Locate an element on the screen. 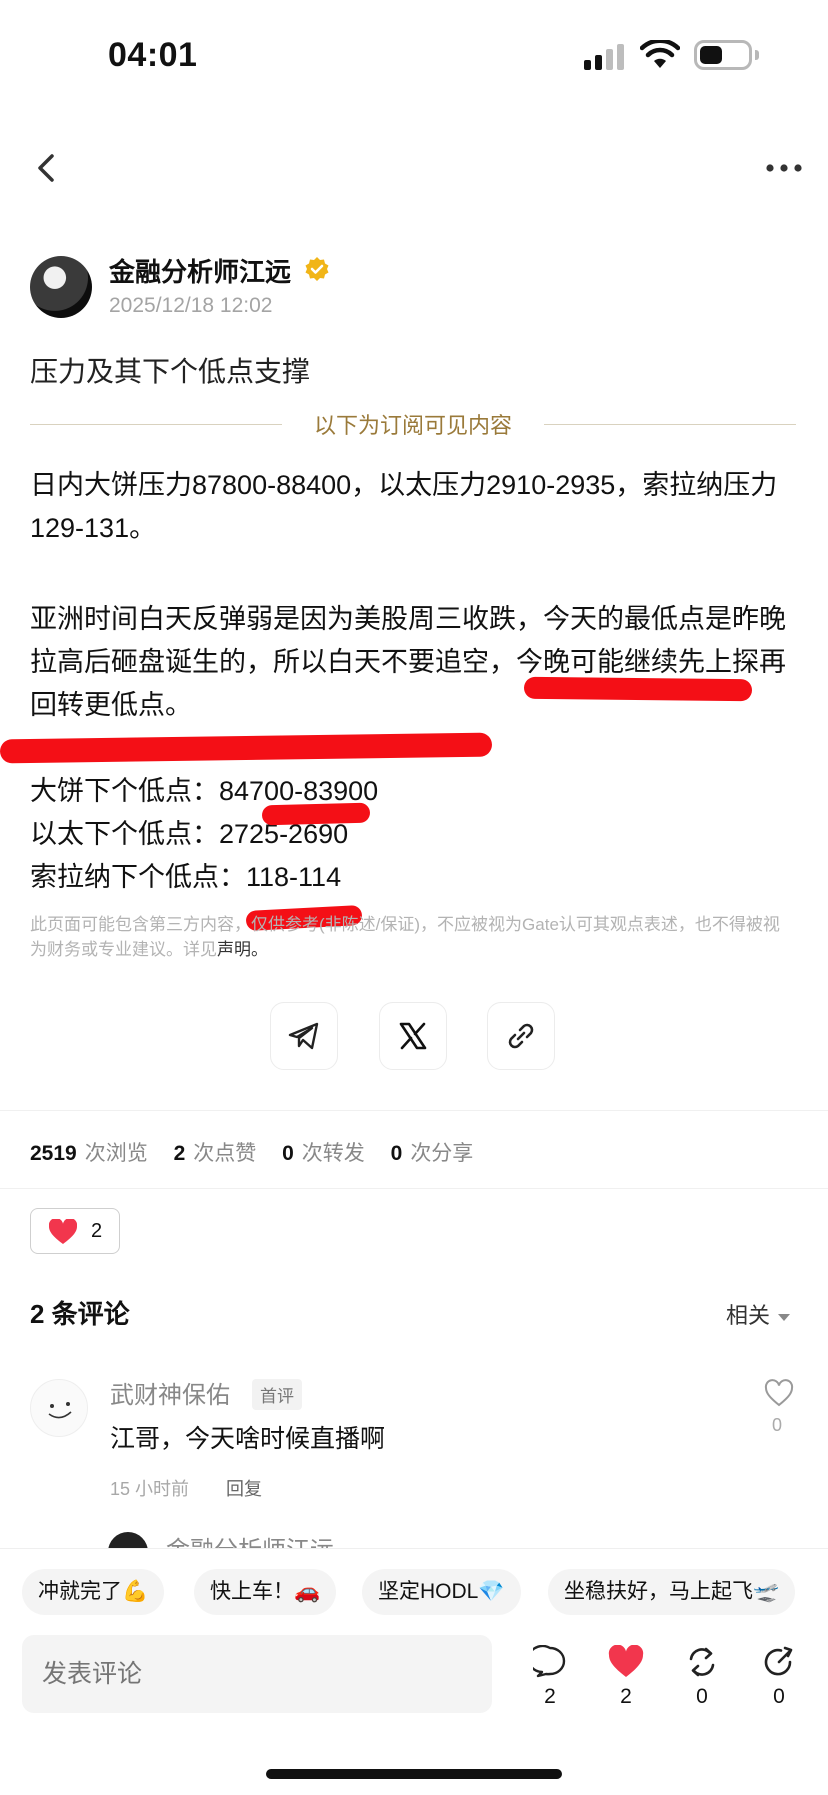 This screenshot has width=828, height=1795. share-link-button is located at coordinates (521, 1036).